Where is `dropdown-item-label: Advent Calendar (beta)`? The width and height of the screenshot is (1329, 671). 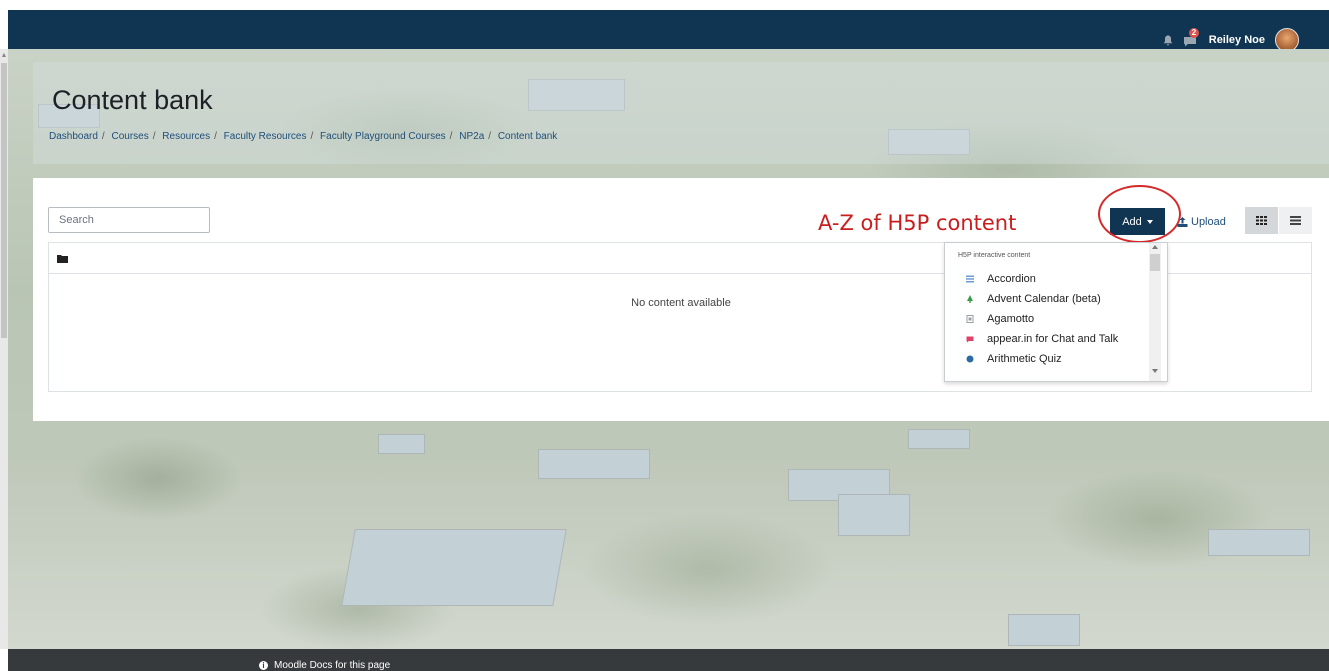
dropdown-item-label: Advent Calendar (beta) is located at coordinates (1044, 299).